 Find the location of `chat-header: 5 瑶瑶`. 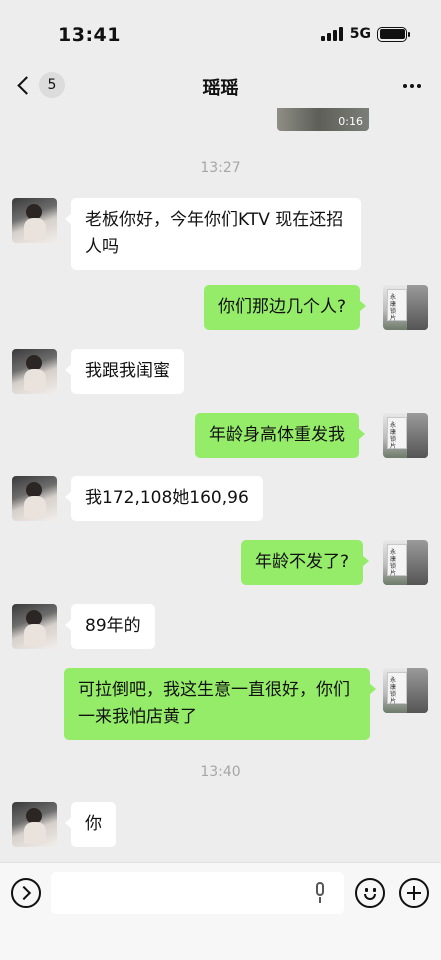

chat-header: 5 瑶瑶 is located at coordinates (220, 87).